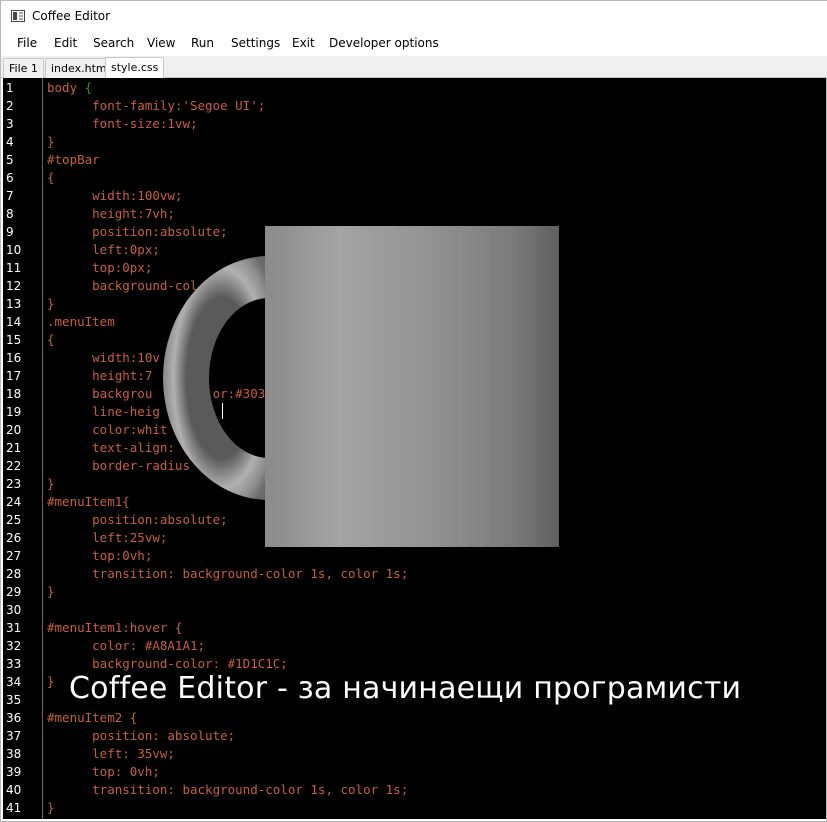 This screenshot has height=822, width=827. I want to click on code-line: position: absolute;, so click(141, 735).